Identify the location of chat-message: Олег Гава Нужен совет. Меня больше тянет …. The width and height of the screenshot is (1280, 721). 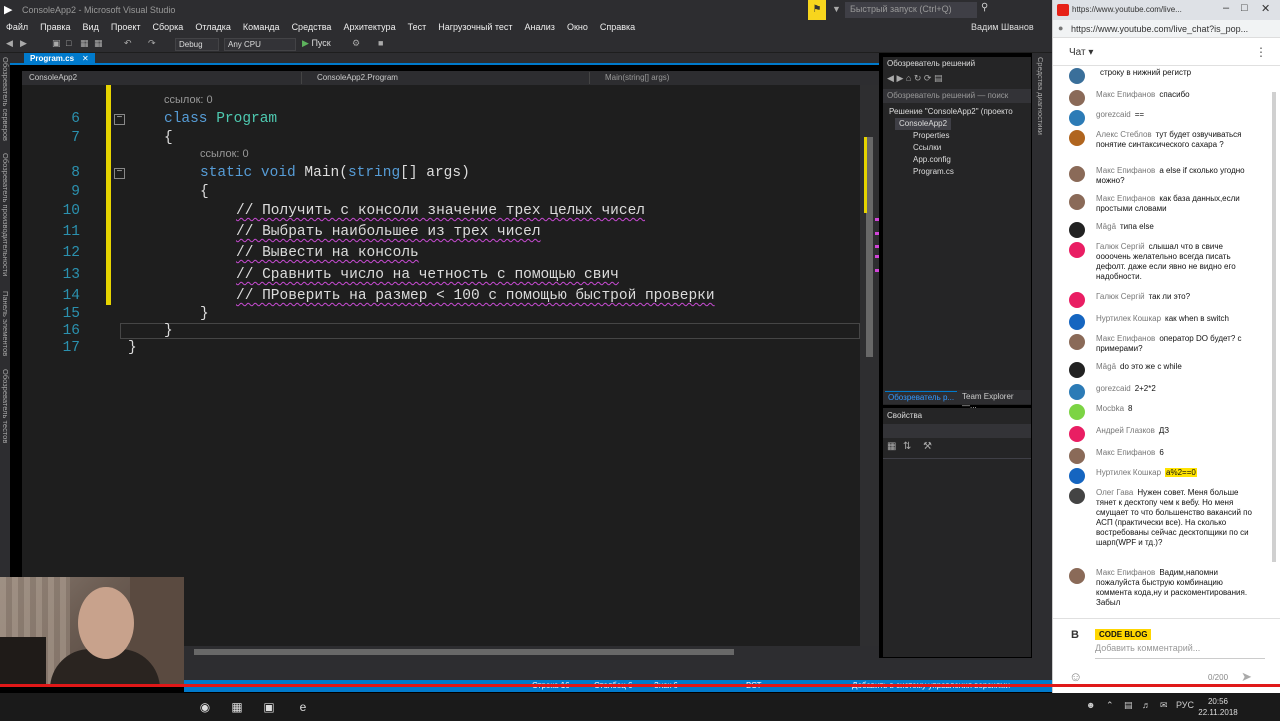
(1167, 528).